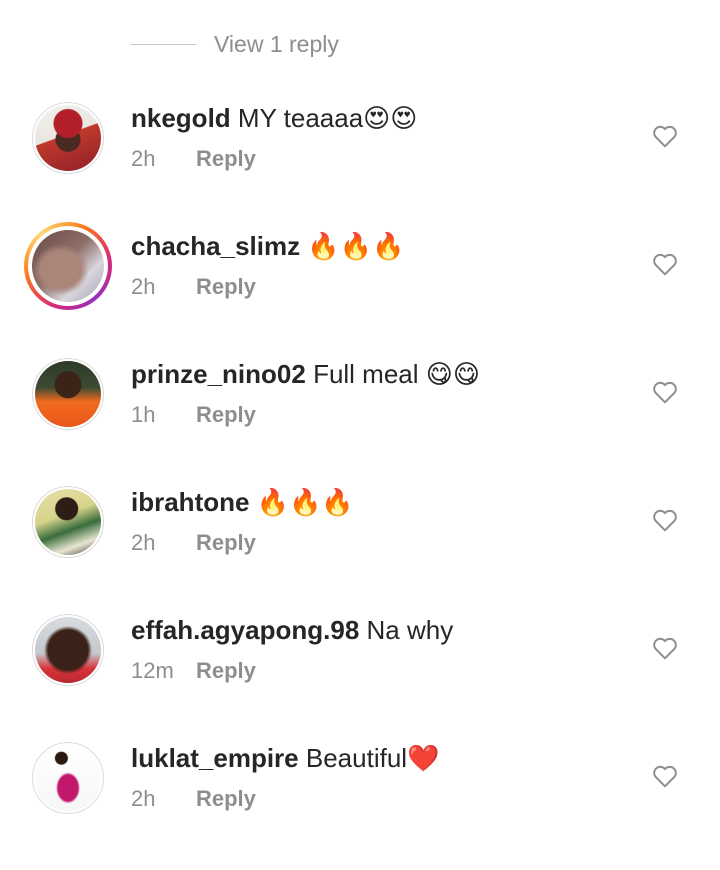  I want to click on comment-text: Na why, so click(410, 630).